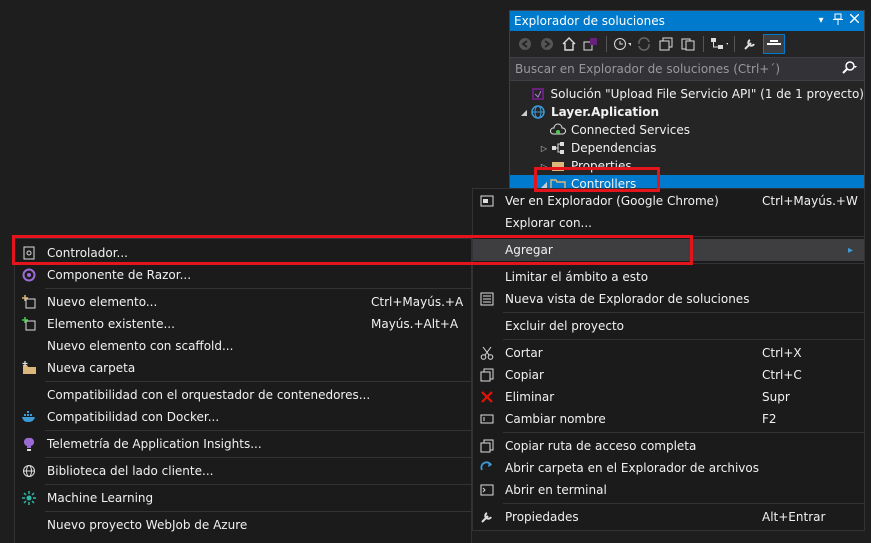  Describe the element at coordinates (487, 490) in the screenshot. I see `terminal-icon` at that location.